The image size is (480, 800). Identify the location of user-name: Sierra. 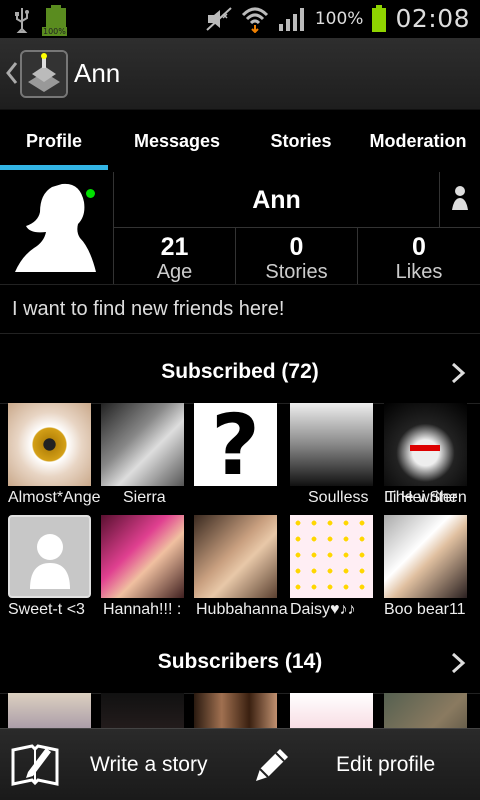
(144, 497).